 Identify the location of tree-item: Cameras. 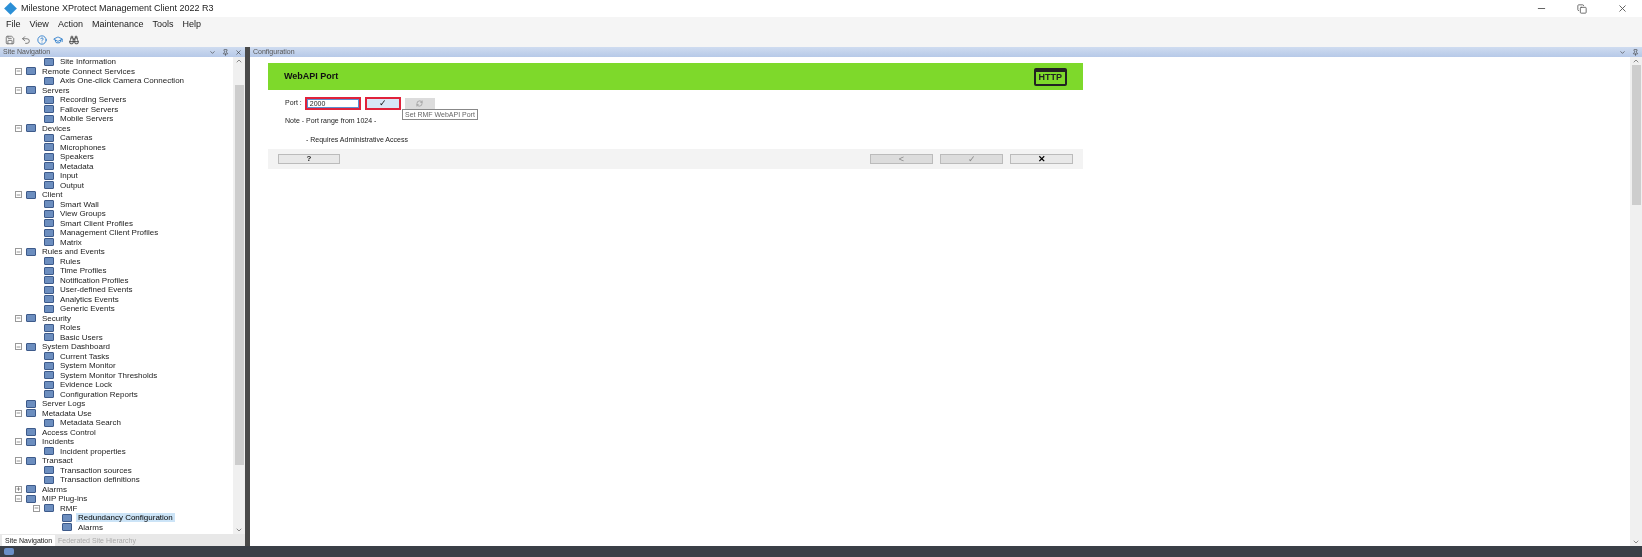
(76, 138).